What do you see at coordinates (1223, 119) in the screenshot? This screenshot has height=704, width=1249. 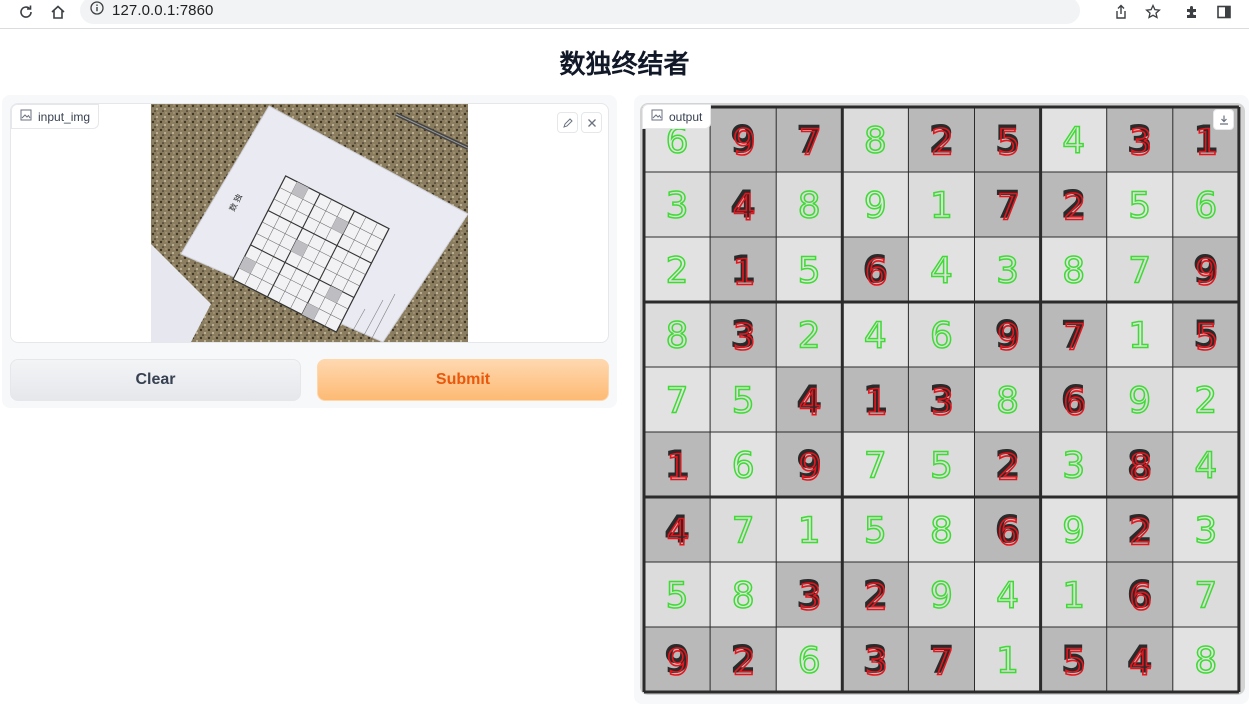 I see `download-icon` at bounding box center [1223, 119].